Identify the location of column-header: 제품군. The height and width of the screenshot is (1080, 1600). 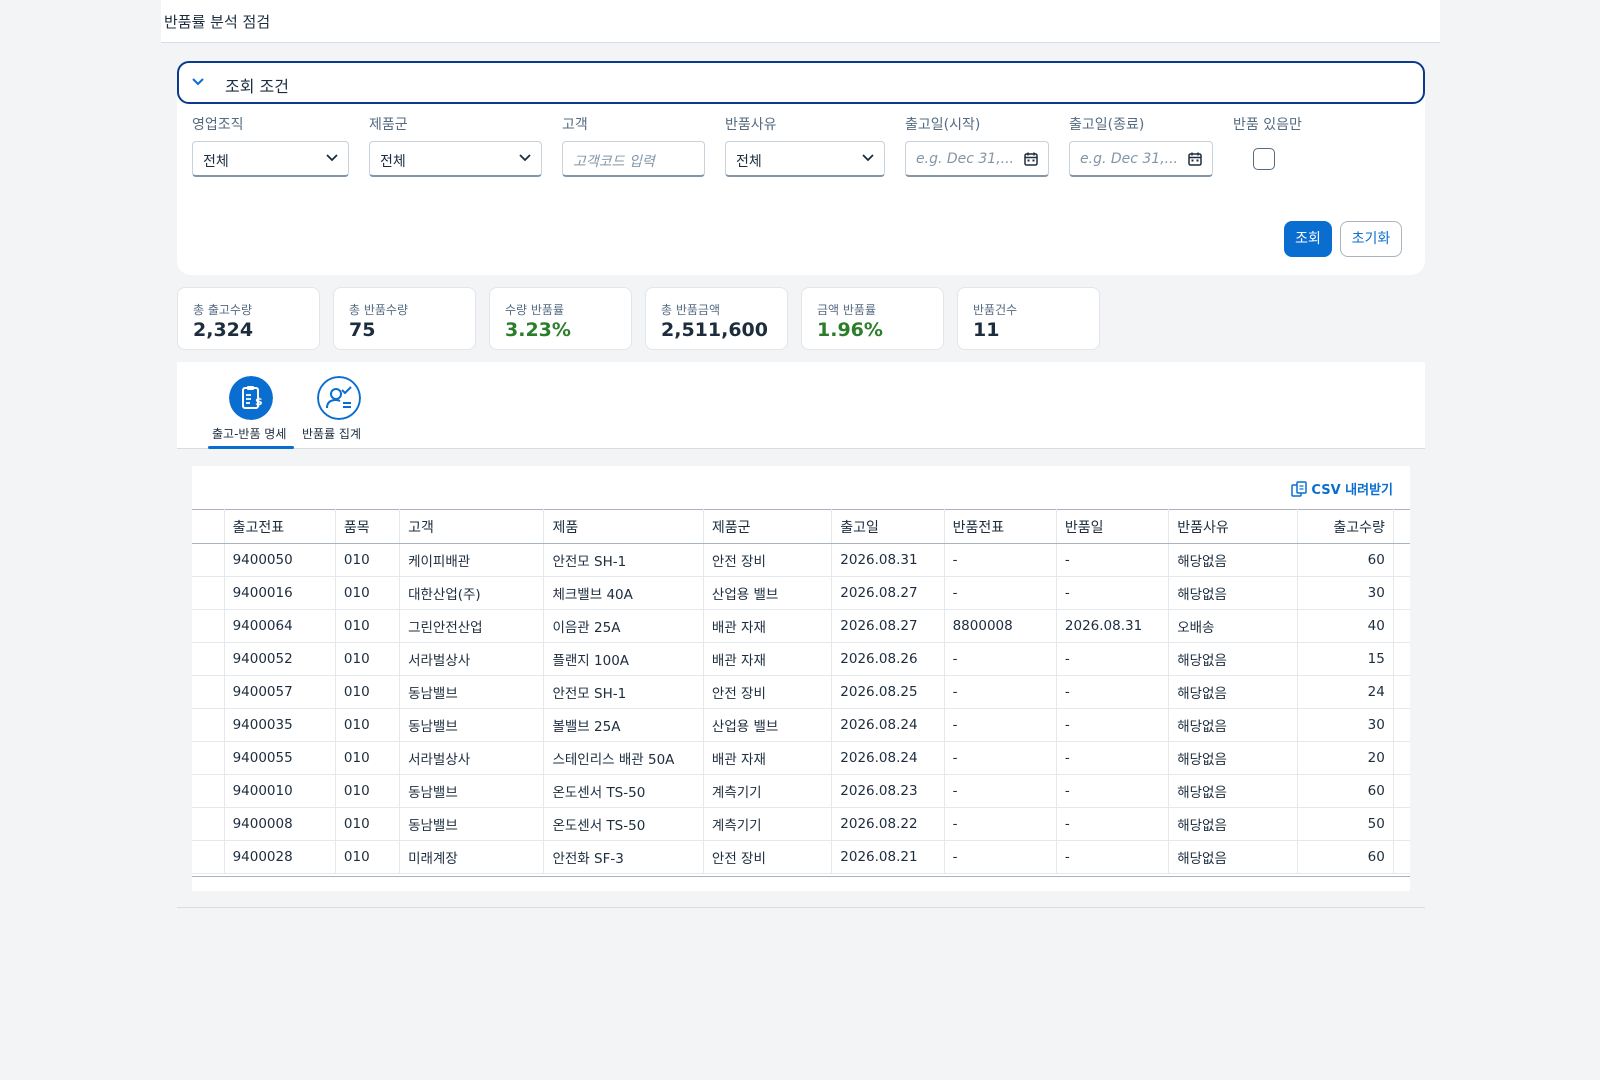
(768, 526).